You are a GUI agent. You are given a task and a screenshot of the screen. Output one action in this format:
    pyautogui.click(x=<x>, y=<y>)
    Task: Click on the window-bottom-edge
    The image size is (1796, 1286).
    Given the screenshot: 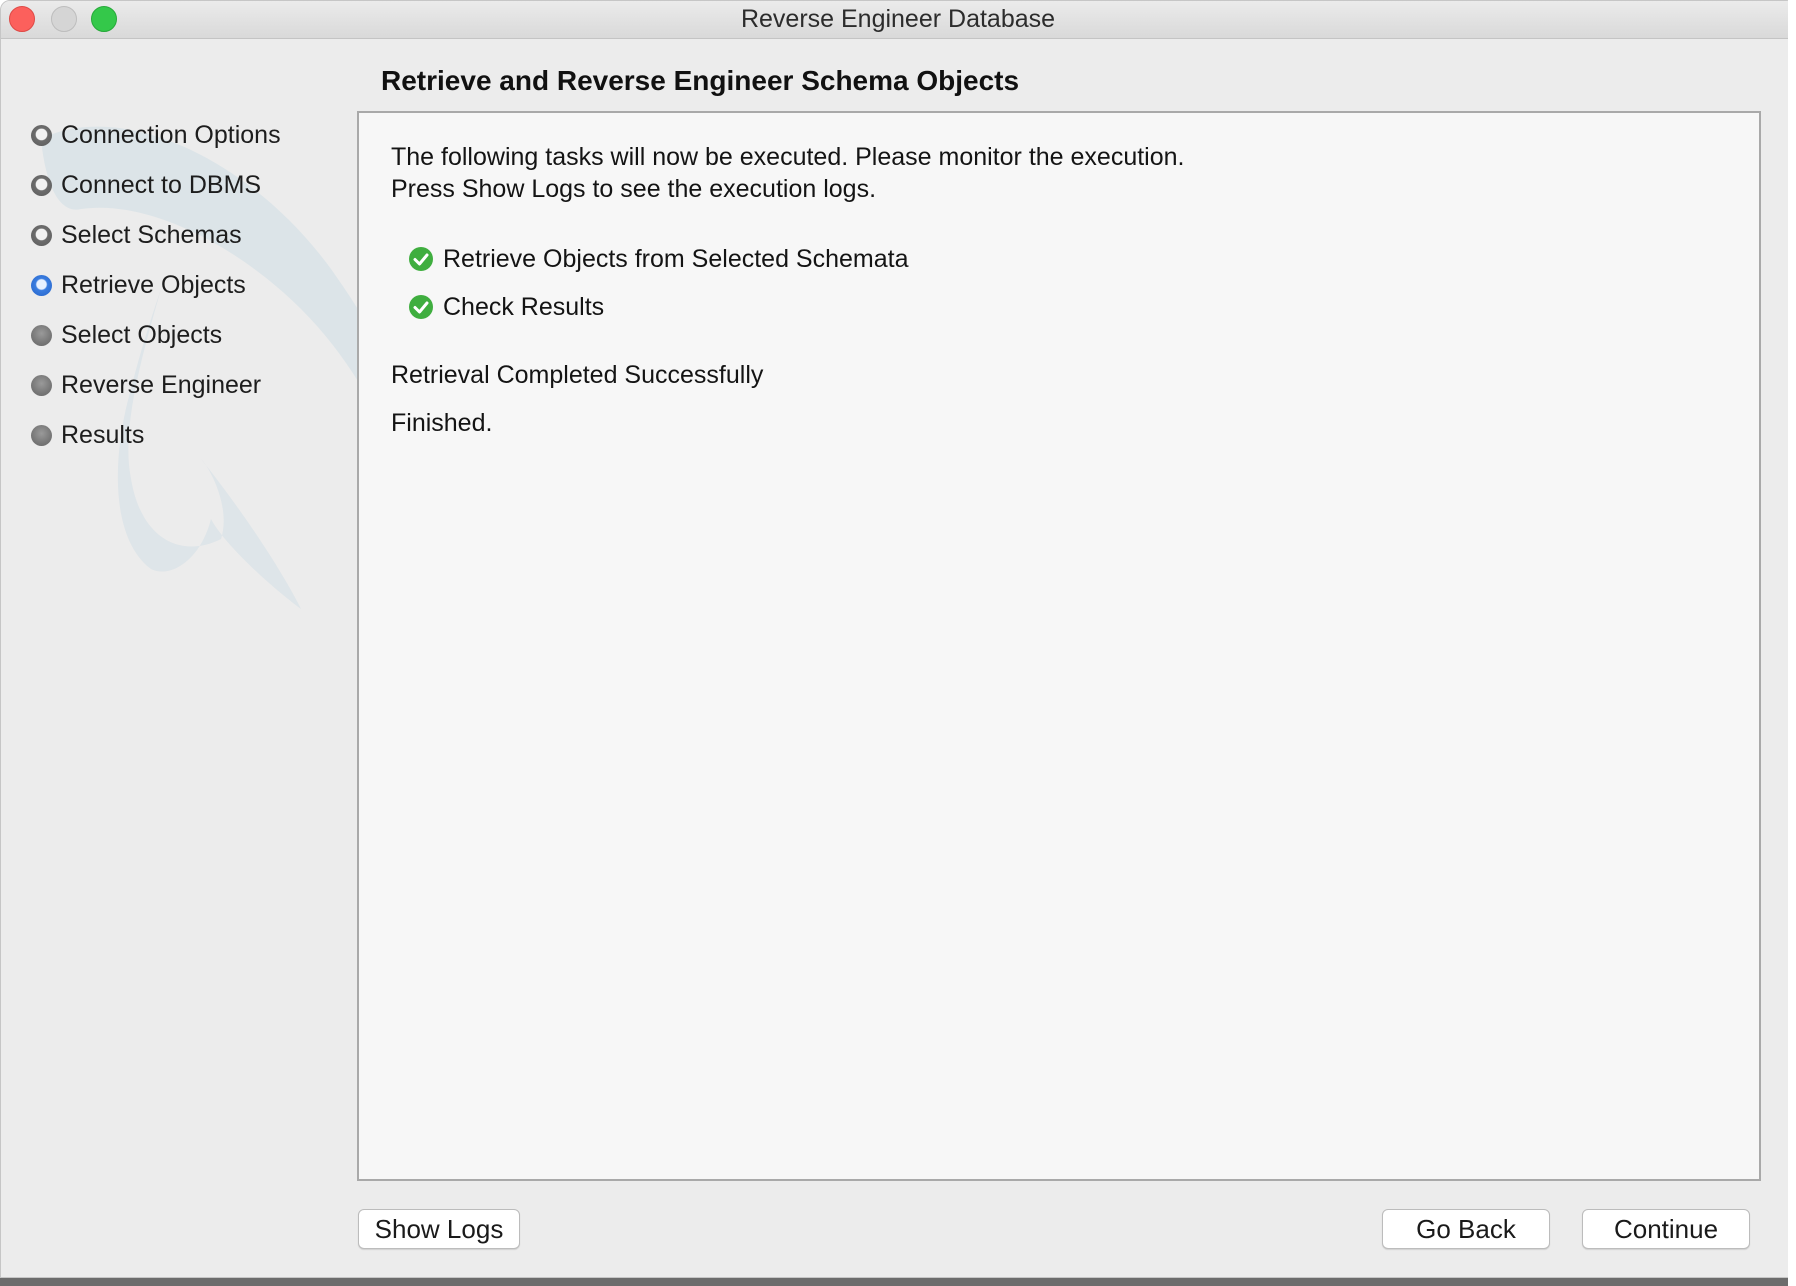 What is the action you would take?
    pyautogui.click(x=898, y=1282)
    